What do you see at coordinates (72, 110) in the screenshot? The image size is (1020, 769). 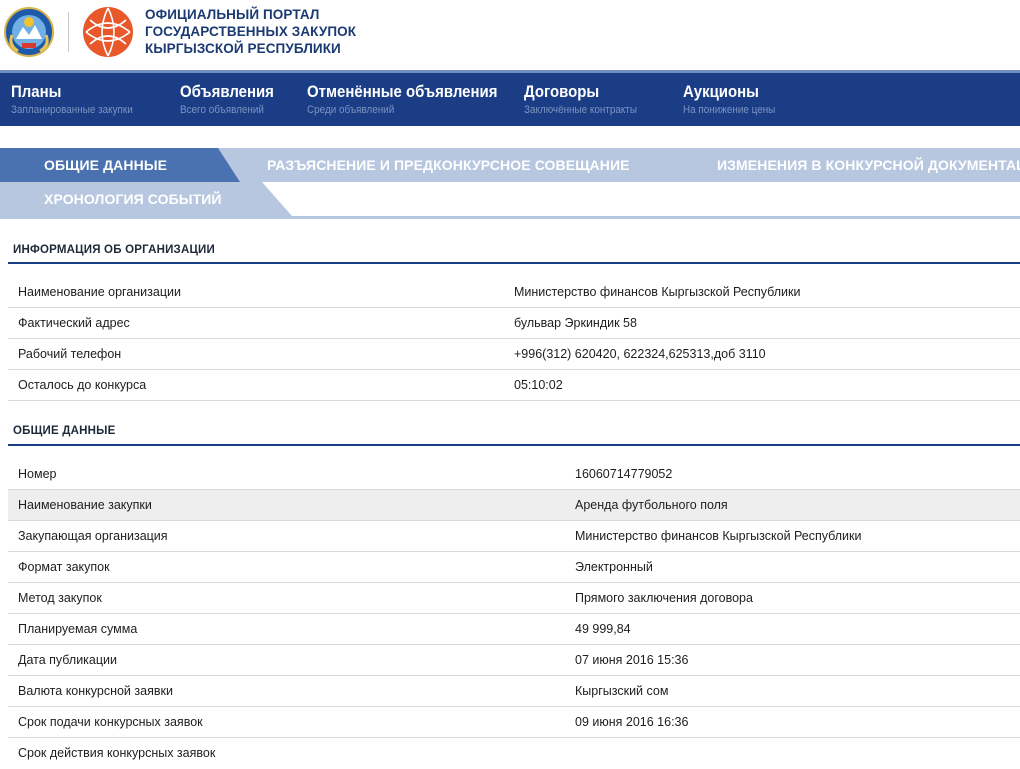 I see `nav-sub: Запланированные закупки` at bounding box center [72, 110].